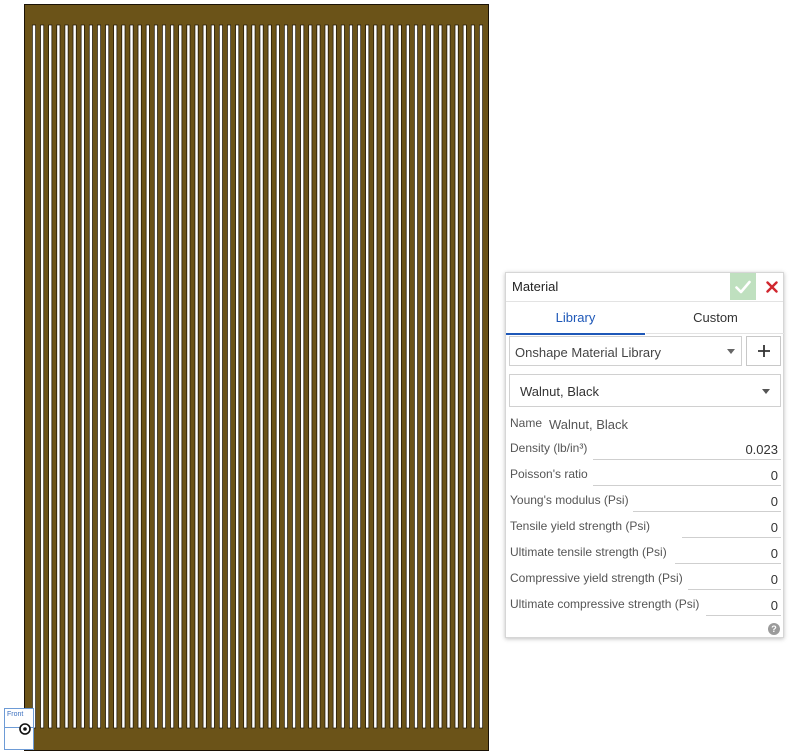 The width and height of the screenshot is (790, 754). Describe the element at coordinates (528, 423) in the screenshot. I see `name-label: Name` at that location.